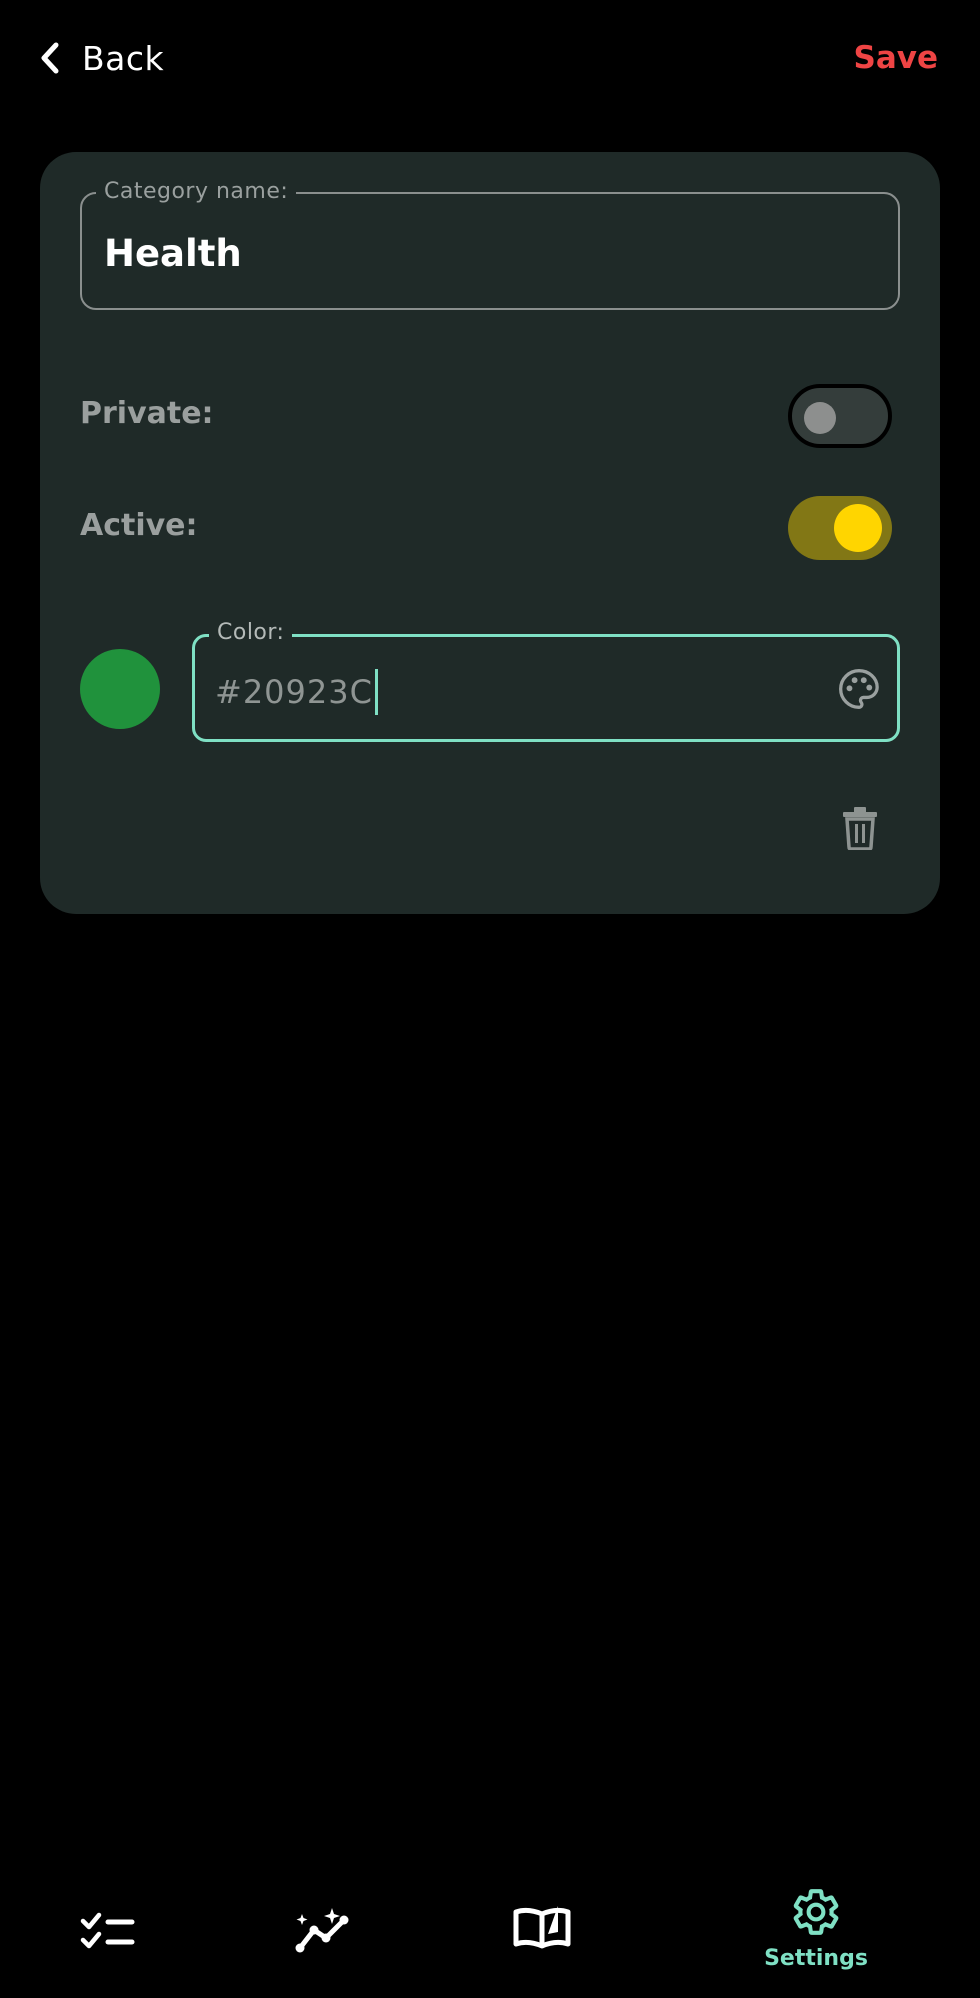 Image resolution: width=980 pixels, height=1998 pixels. I want to click on color-input: #20923C, so click(296, 692).